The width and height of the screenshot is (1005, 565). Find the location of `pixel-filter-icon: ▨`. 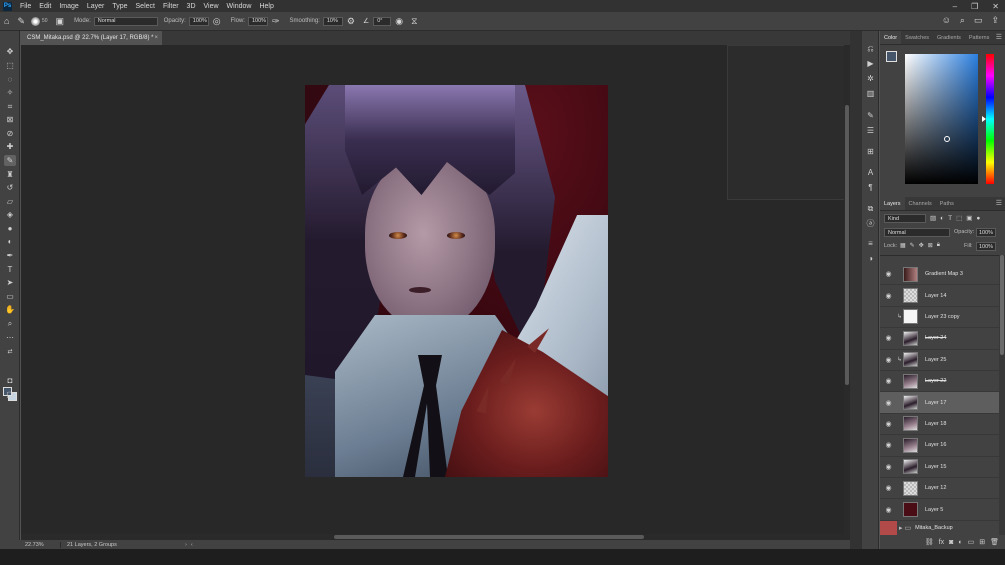

pixel-filter-icon: ▨ is located at coordinates (933, 218).